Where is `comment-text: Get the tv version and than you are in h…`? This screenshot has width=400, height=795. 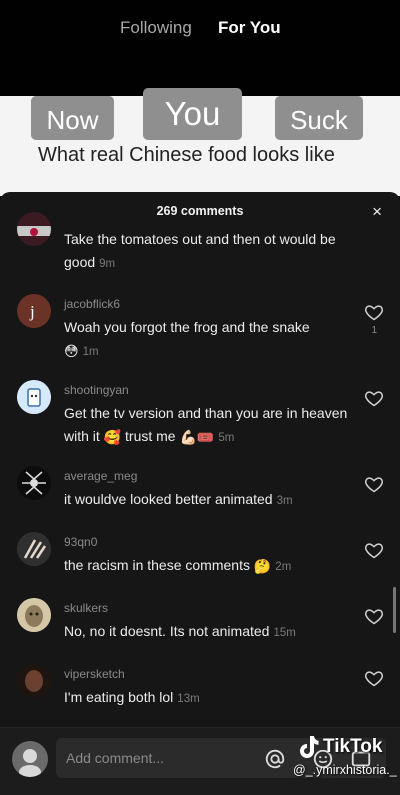 comment-text: Get the tv version and than you are in h… is located at coordinates (209, 426).